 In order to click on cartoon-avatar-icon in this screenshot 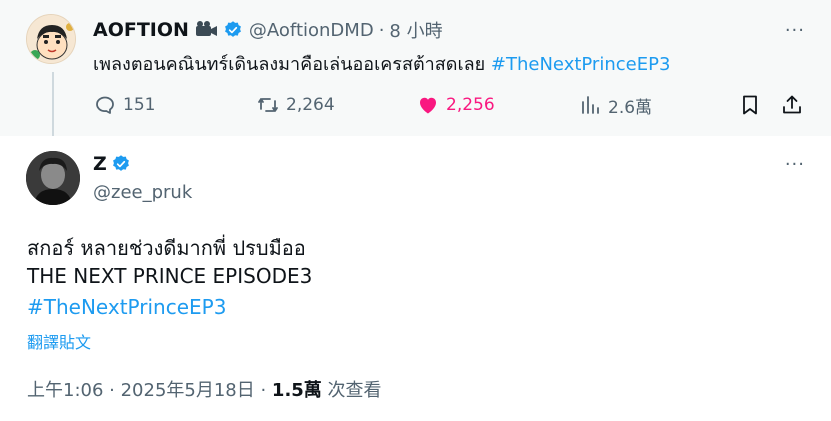, I will do `click(51, 39)`.